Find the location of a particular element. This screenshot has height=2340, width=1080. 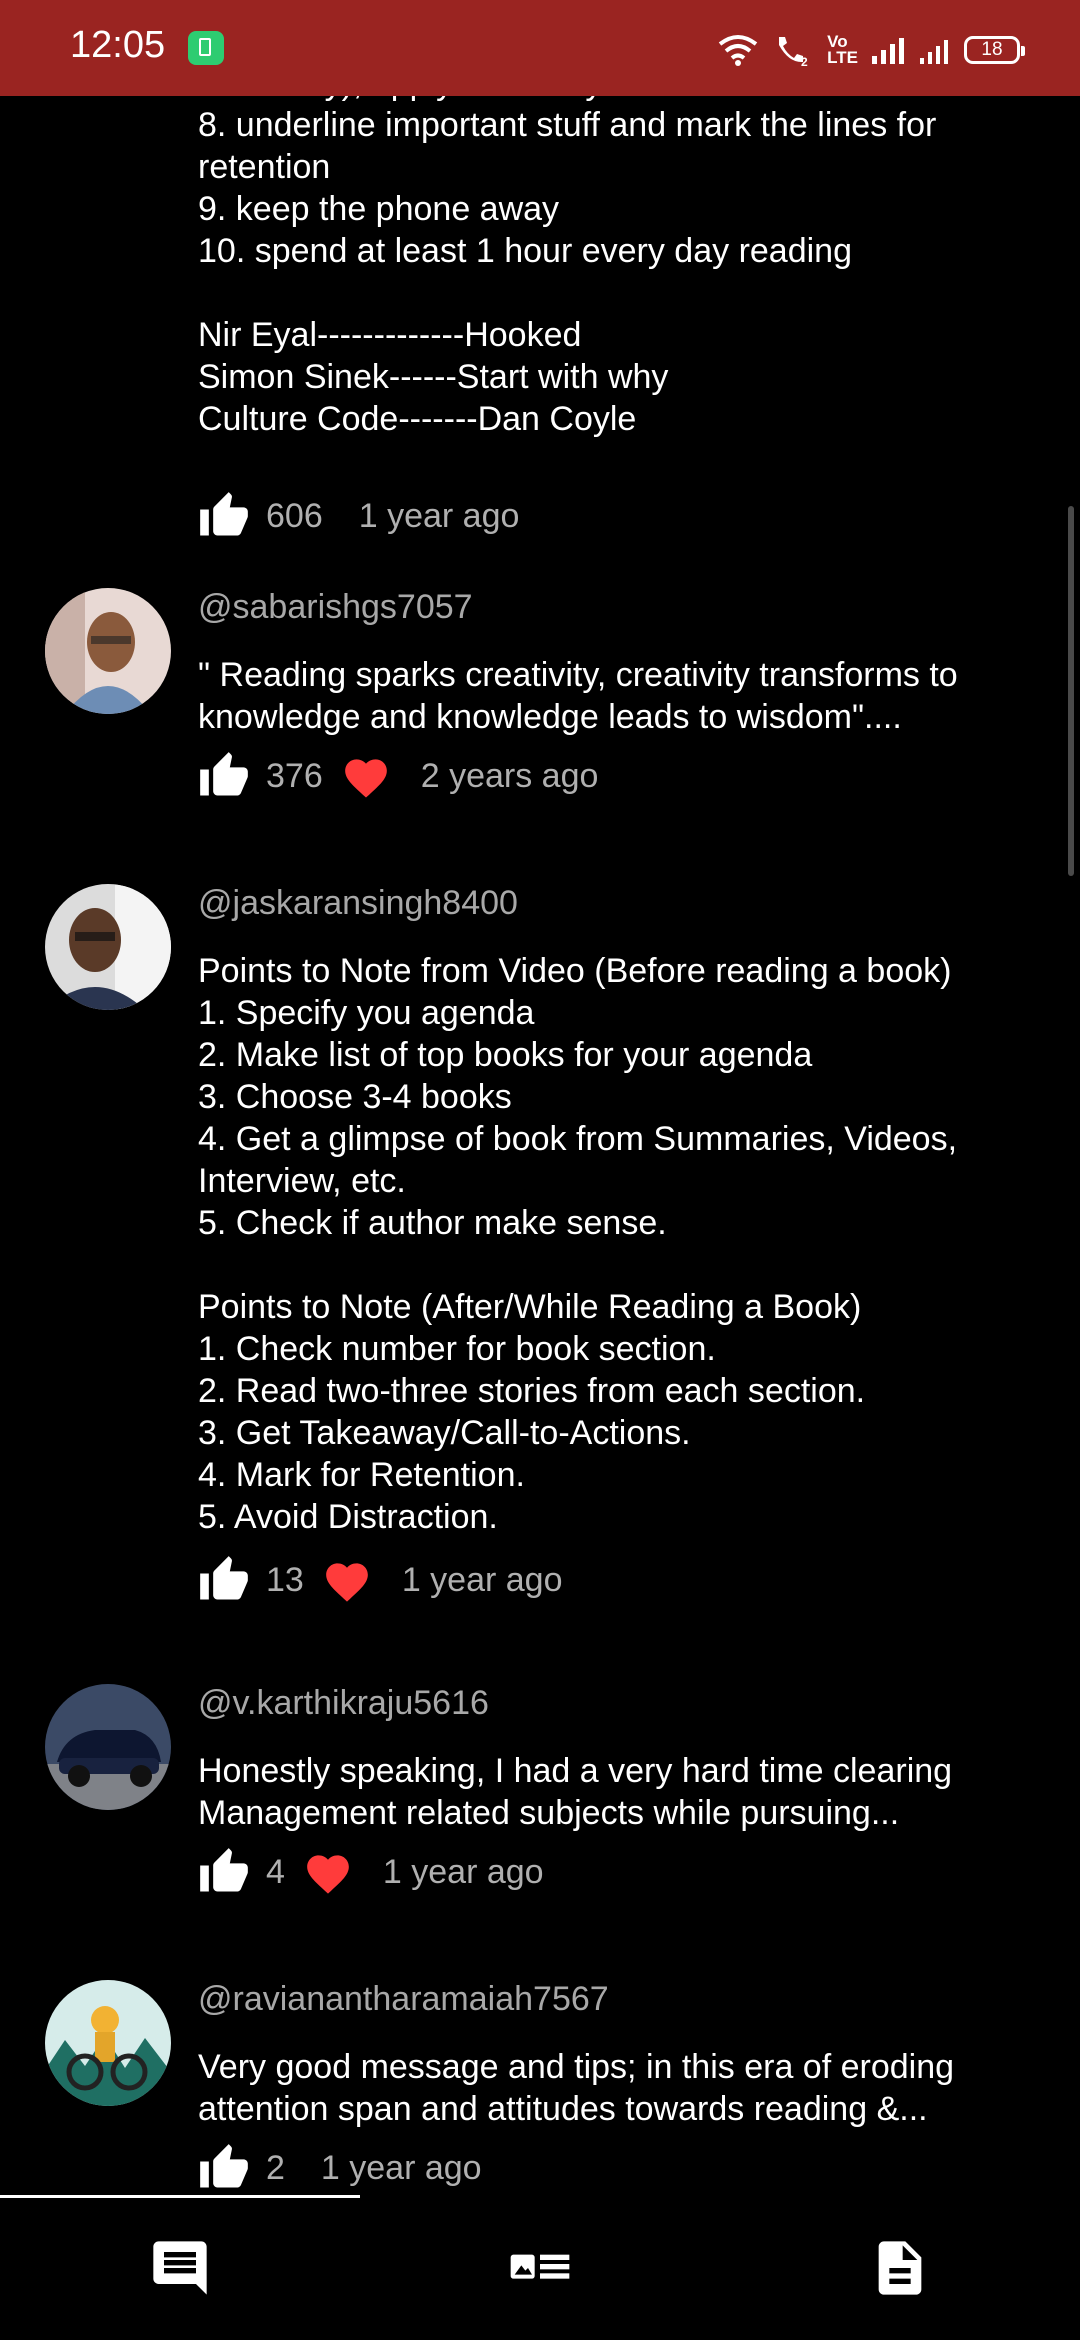

comment-actions: 606 1 year ago is located at coordinates (358, 516).